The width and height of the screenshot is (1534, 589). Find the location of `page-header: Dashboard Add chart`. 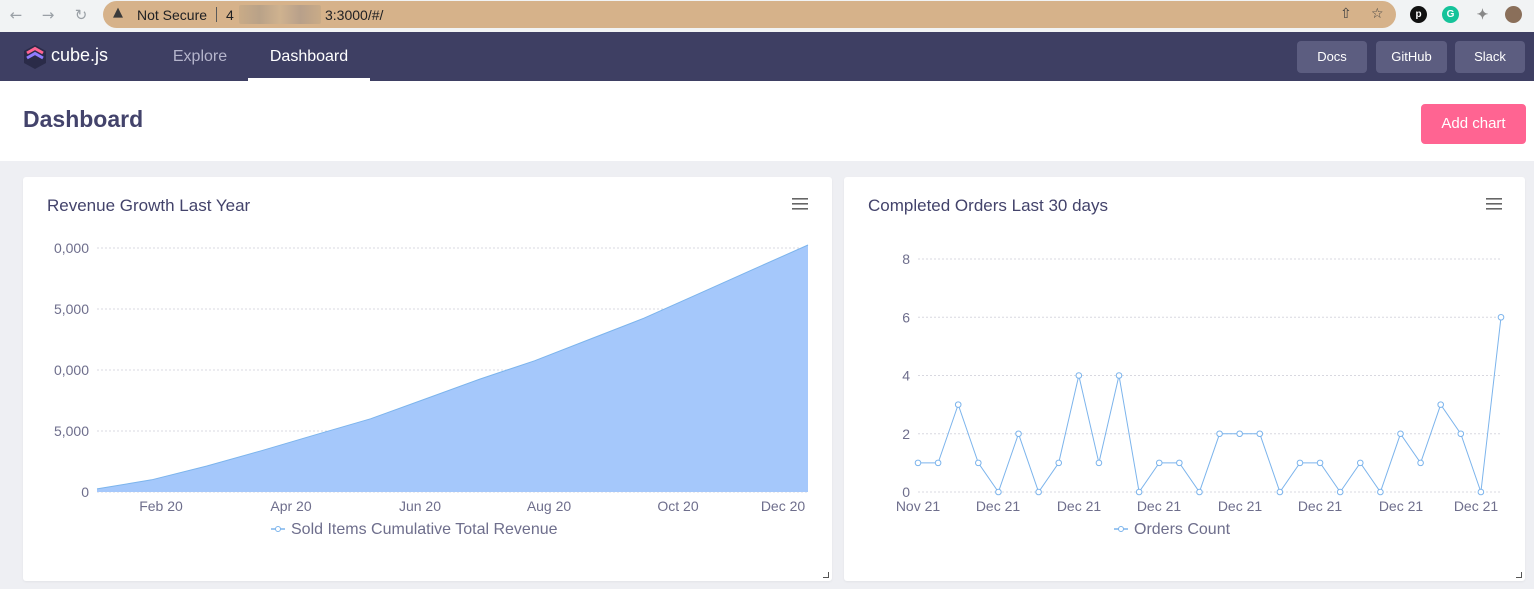

page-header: Dashboard Add chart is located at coordinates (767, 121).